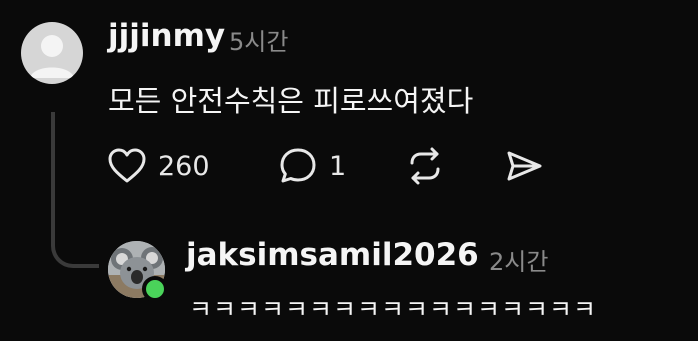  Describe the element at coordinates (393, 309) in the screenshot. I see `reply-text: ㅋㅋㅋㅋㅋㅋㅋㅋㅋㅋㅋㅋㅋㅋㅋㅋㅋ` at that location.